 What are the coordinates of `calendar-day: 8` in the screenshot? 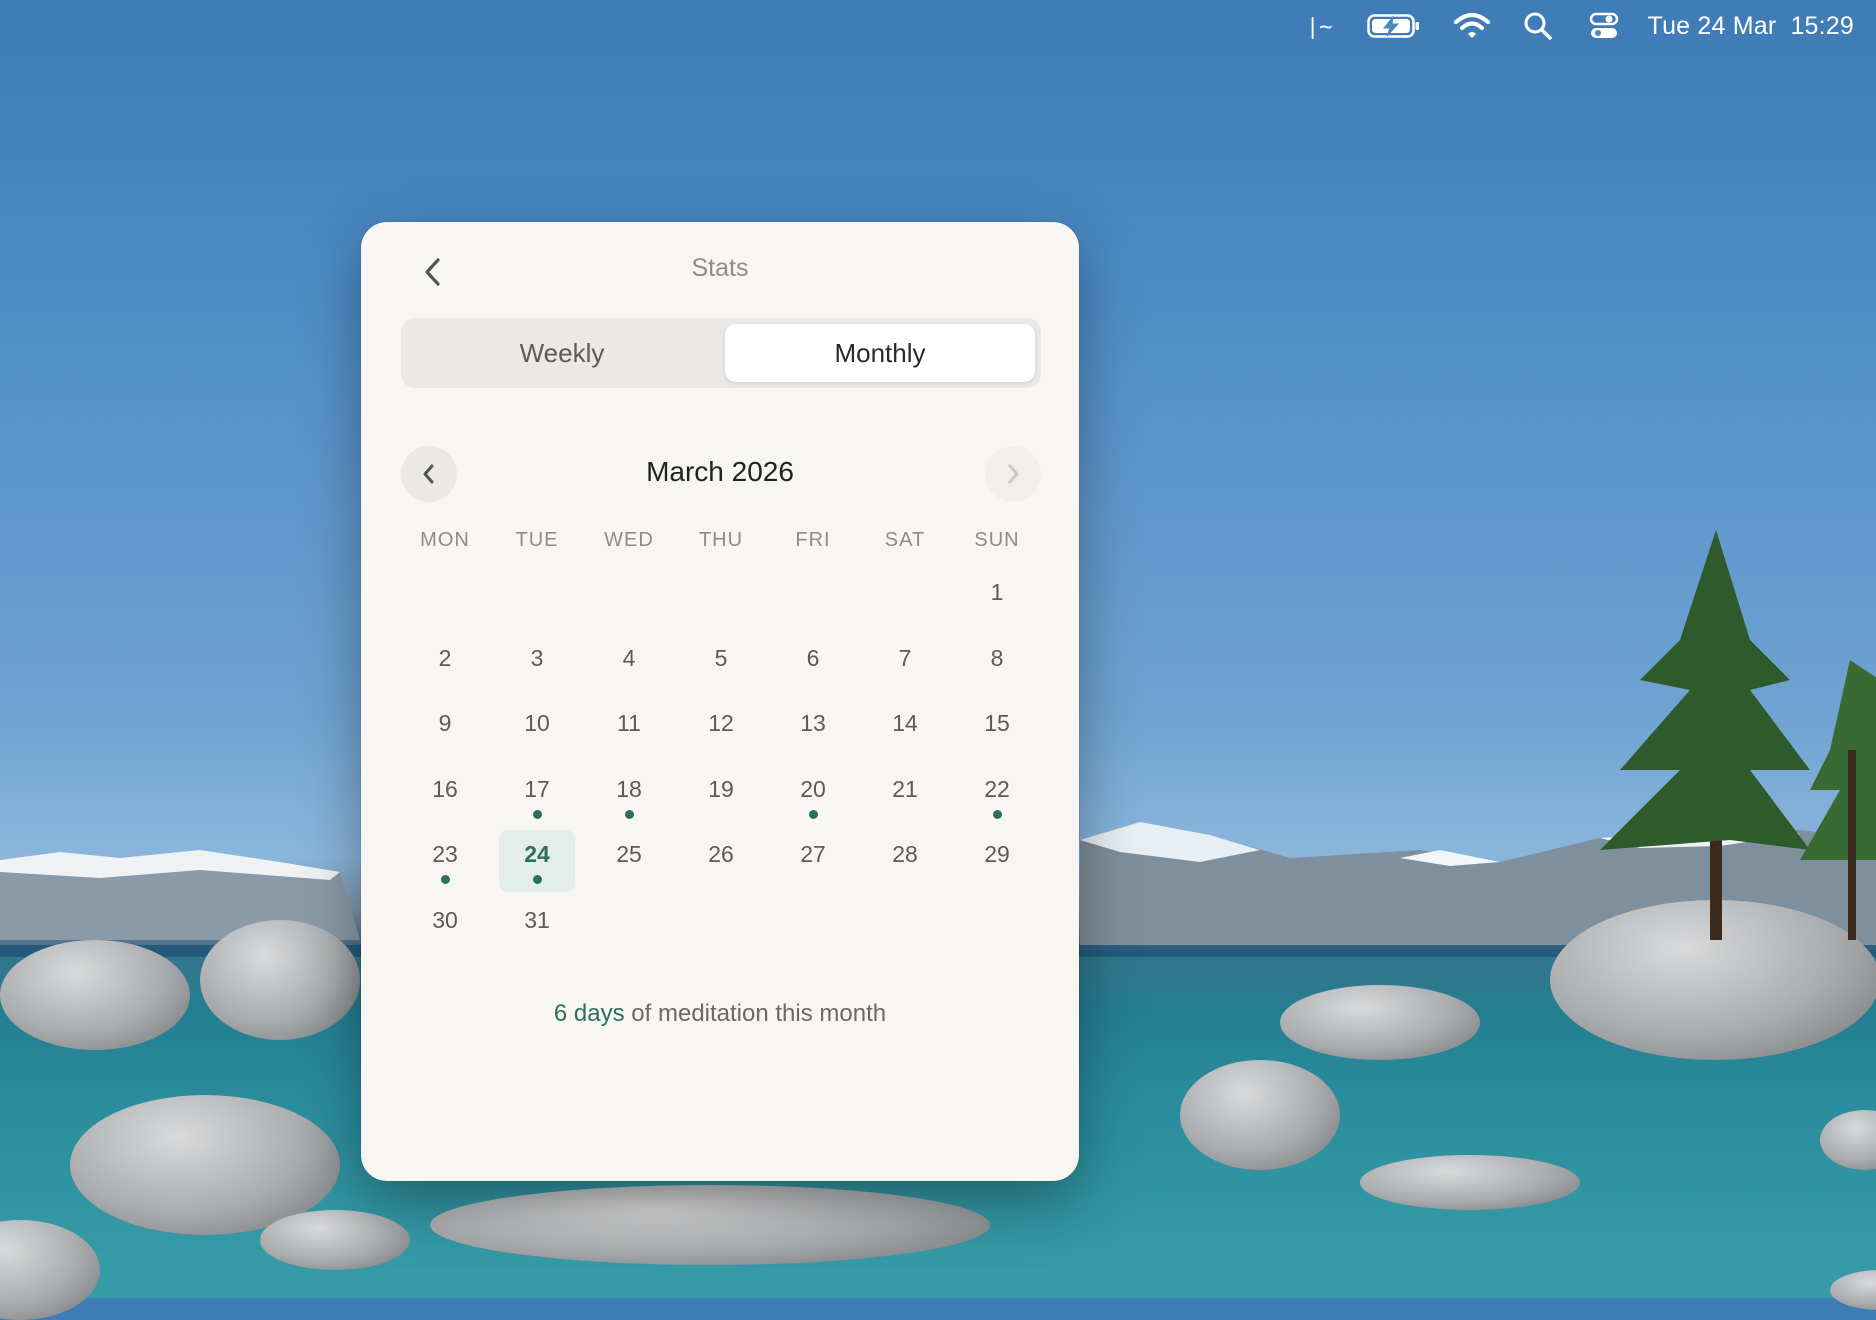 It's located at (997, 669).